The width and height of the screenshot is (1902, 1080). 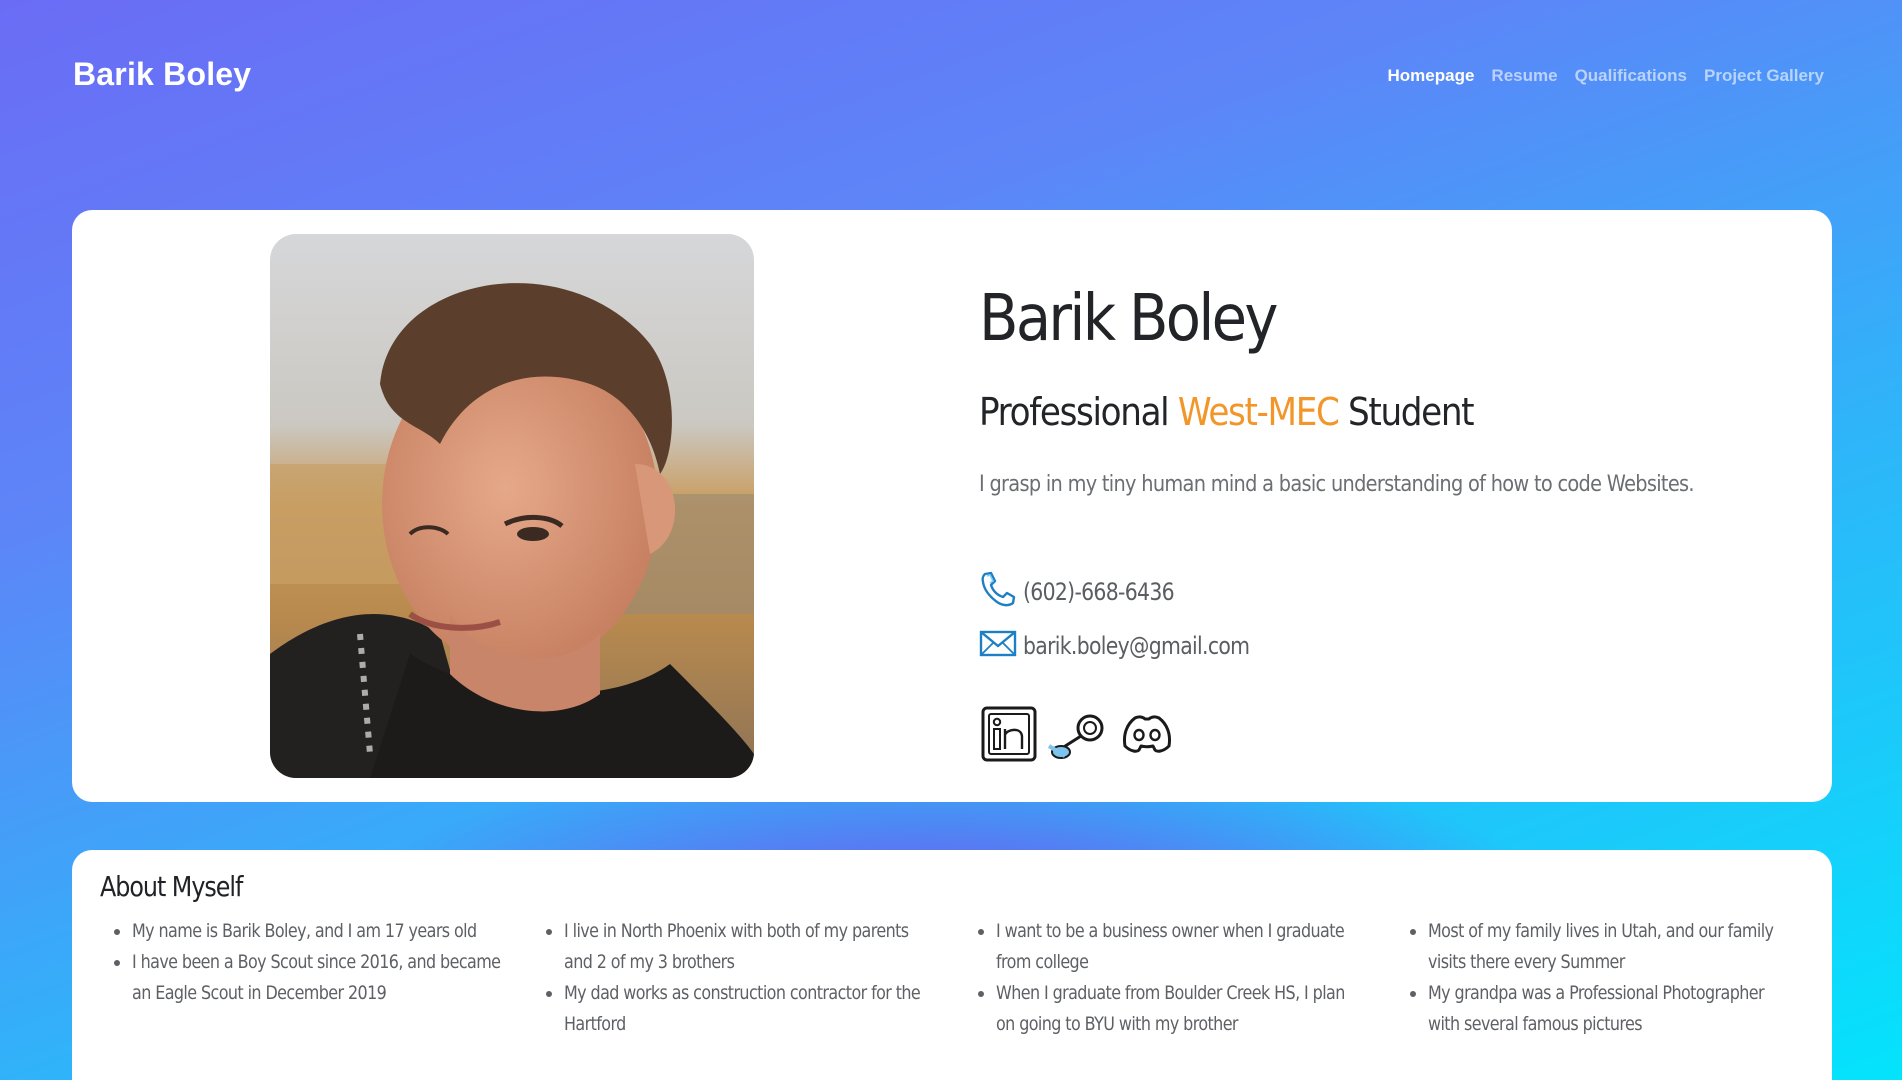 I want to click on nav-project-gallery: Project Gallery, so click(x=1764, y=76).